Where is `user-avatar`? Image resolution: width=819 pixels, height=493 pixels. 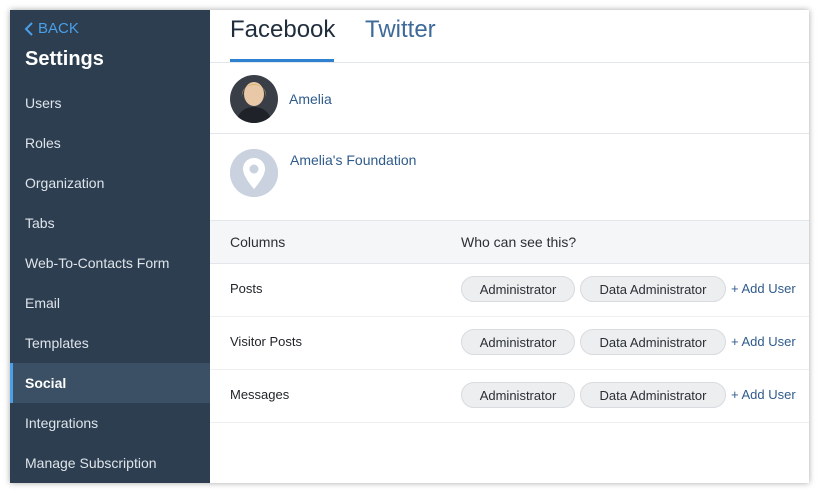 user-avatar is located at coordinates (254, 99).